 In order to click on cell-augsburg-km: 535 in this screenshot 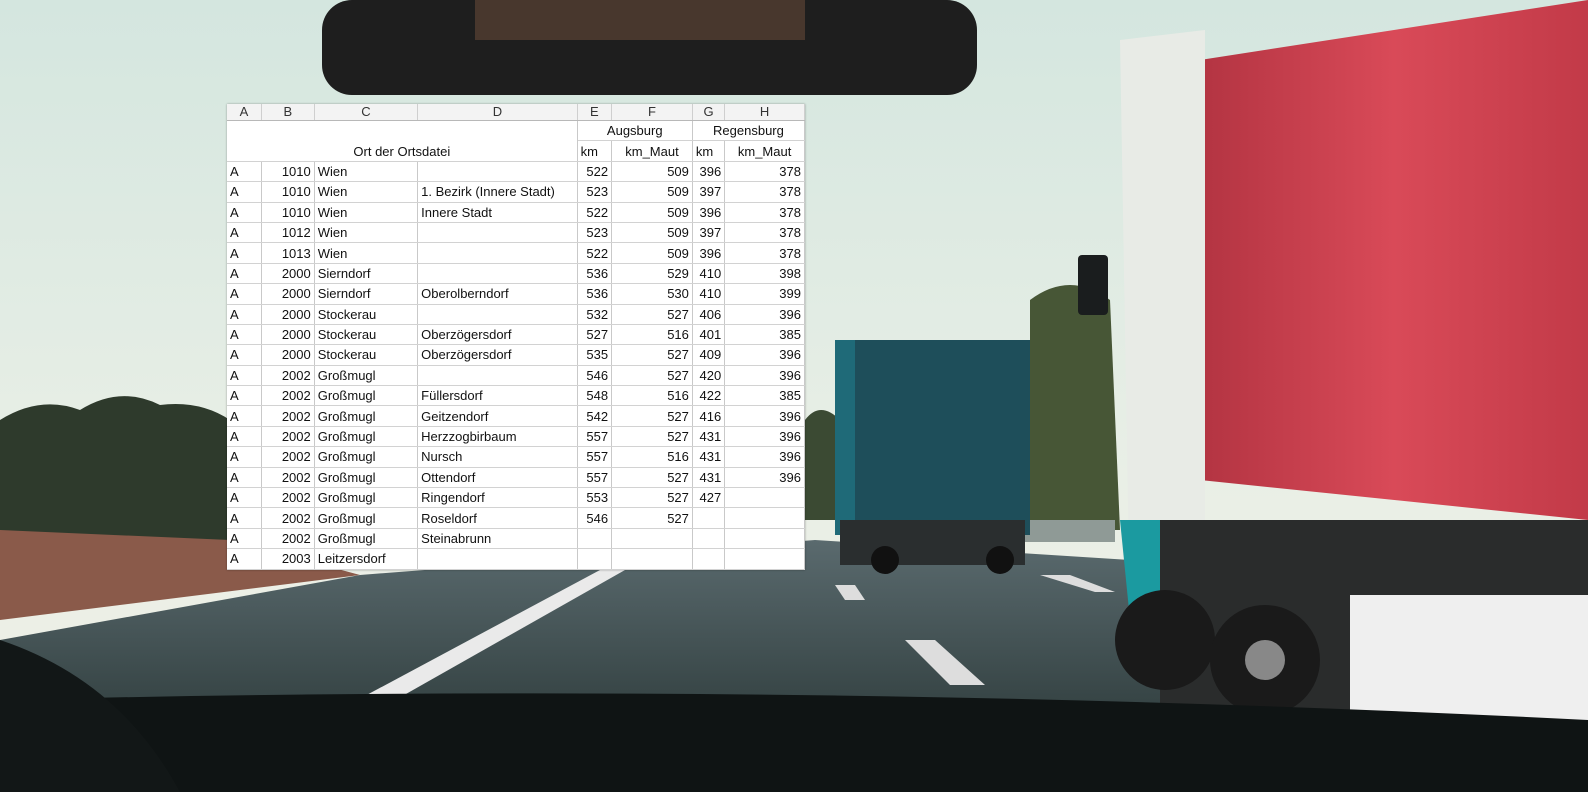, I will do `click(595, 355)`.